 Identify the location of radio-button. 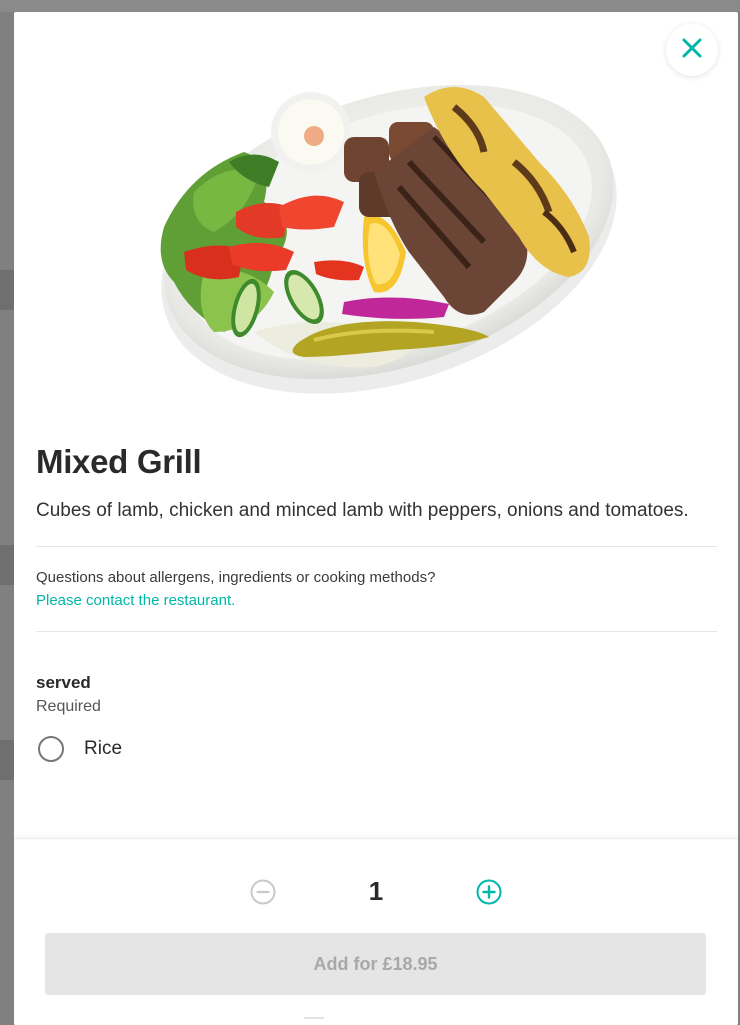
(51, 749).